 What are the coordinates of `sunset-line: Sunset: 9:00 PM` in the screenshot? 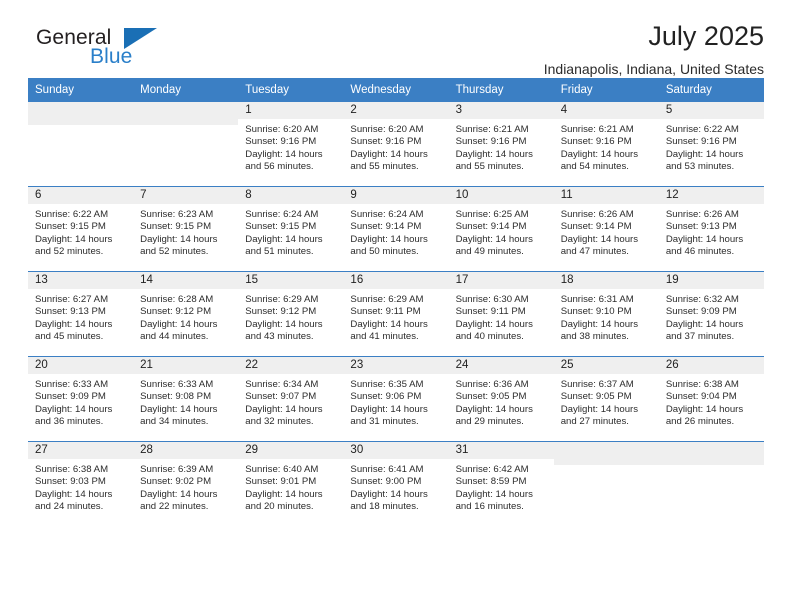 It's located at (386, 482).